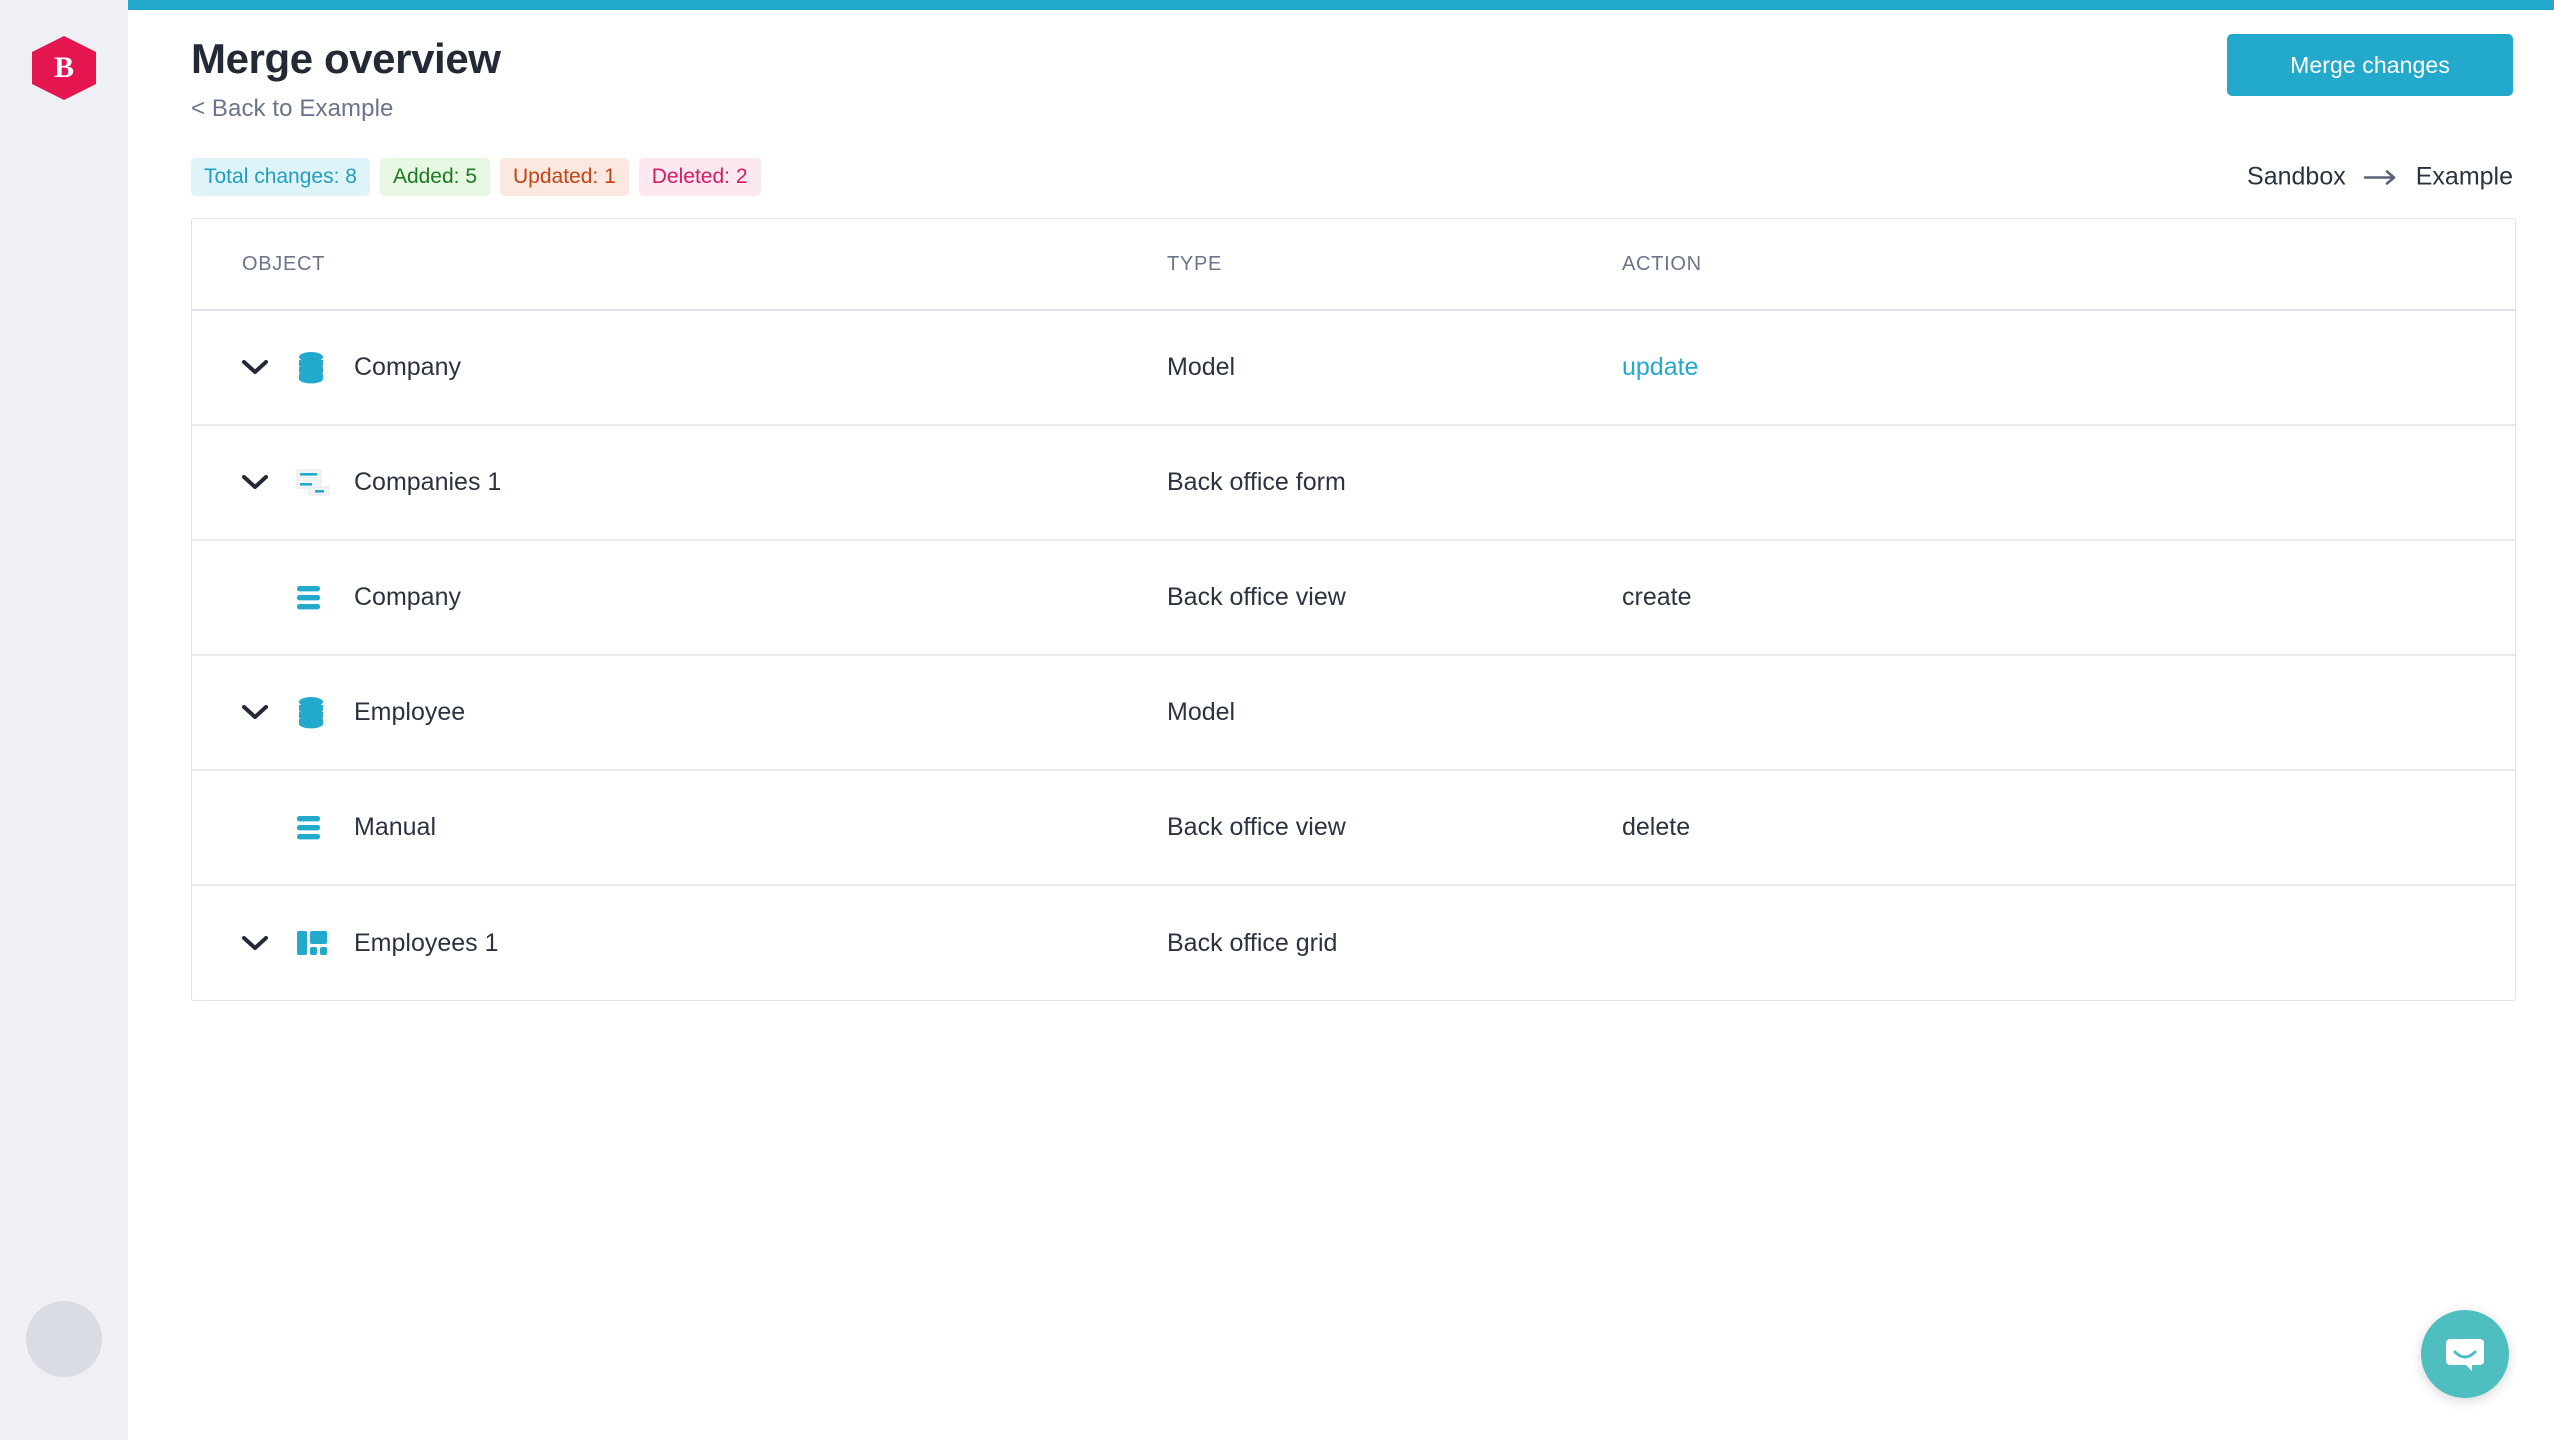 This screenshot has width=2554, height=1440. What do you see at coordinates (2068, 598) in the screenshot?
I see `cell-action: create` at bounding box center [2068, 598].